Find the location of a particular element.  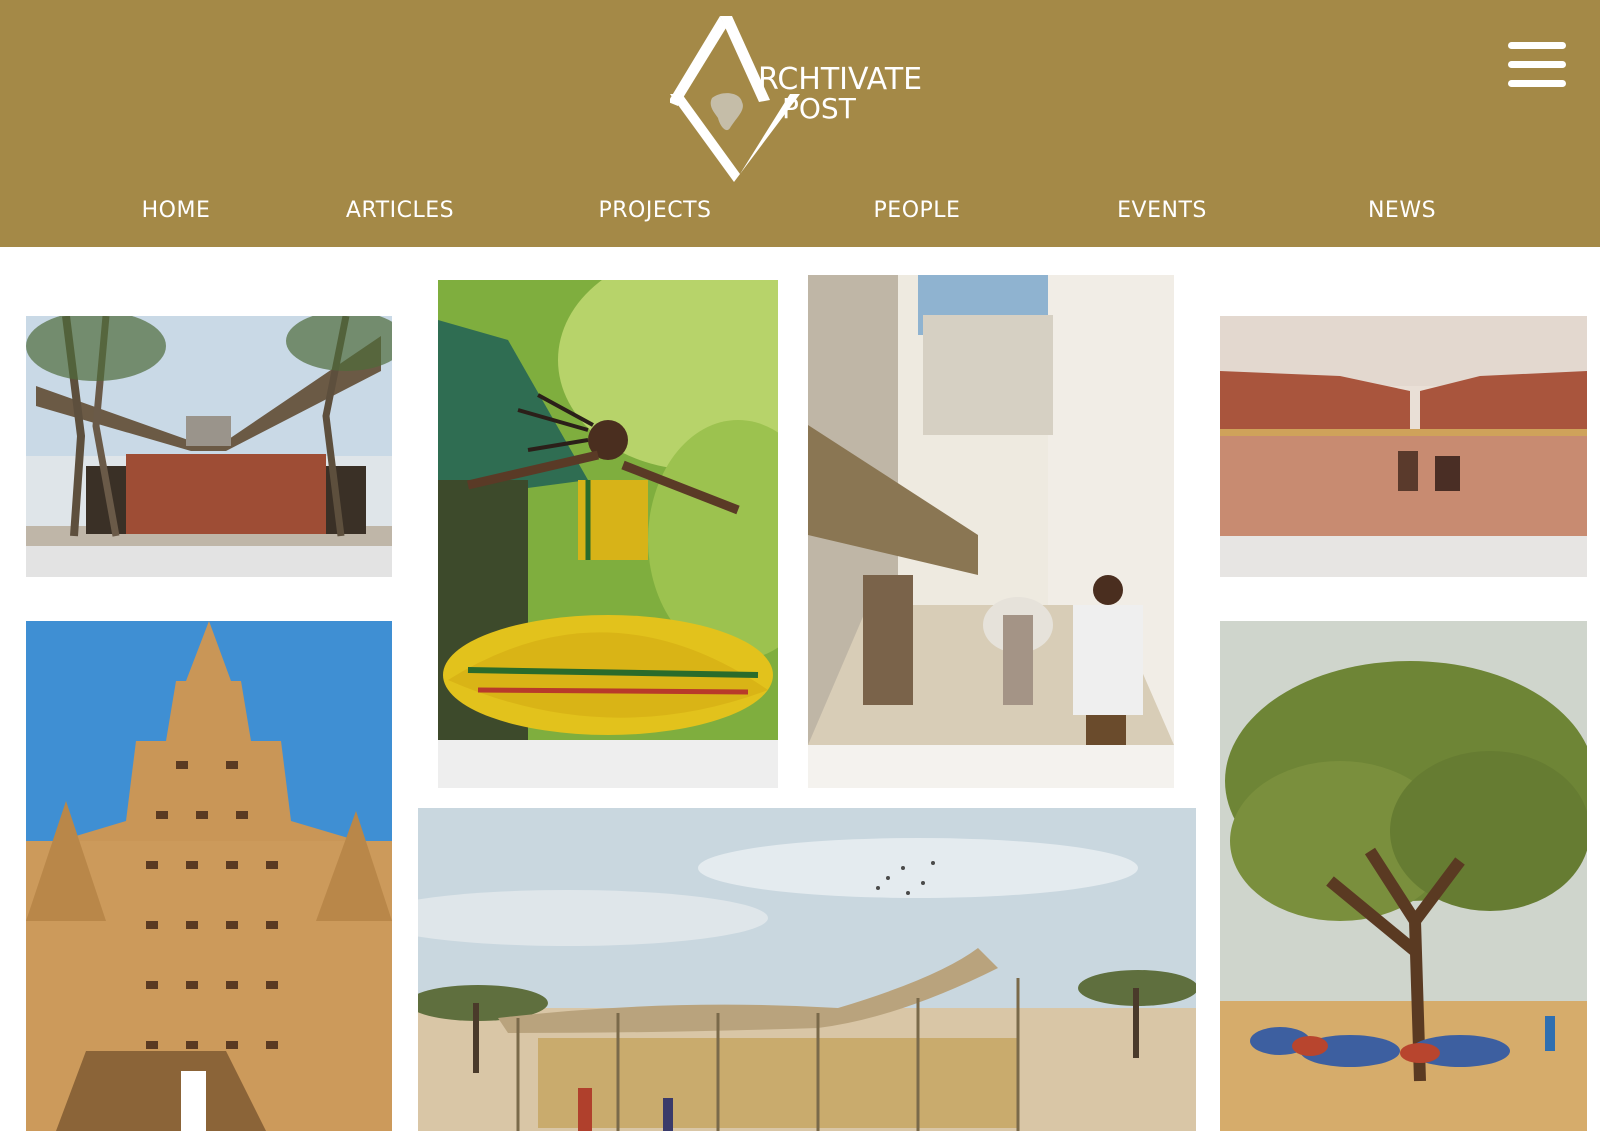

photo-street-donkey is located at coordinates (991, 531).